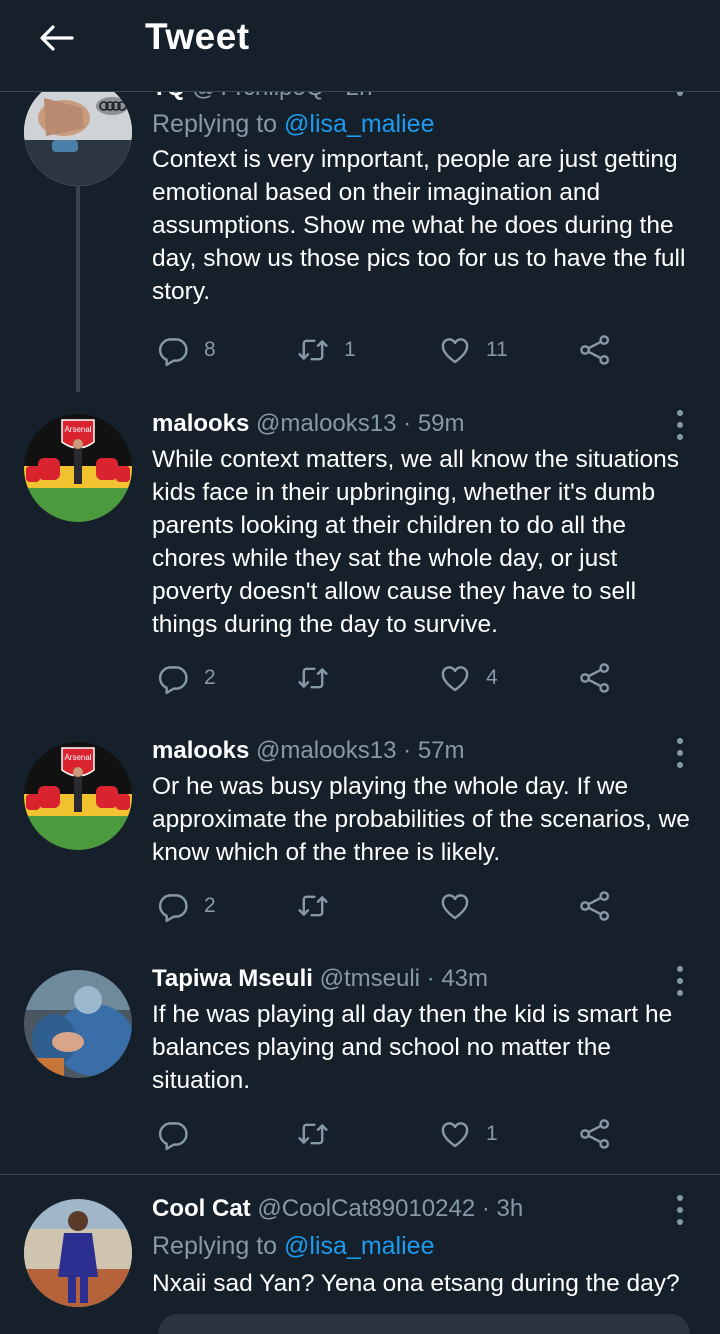 This screenshot has width=720, height=1334. Describe the element at coordinates (387, 678) in the screenshot. I see `tweet-actions: 2 4` at that location.